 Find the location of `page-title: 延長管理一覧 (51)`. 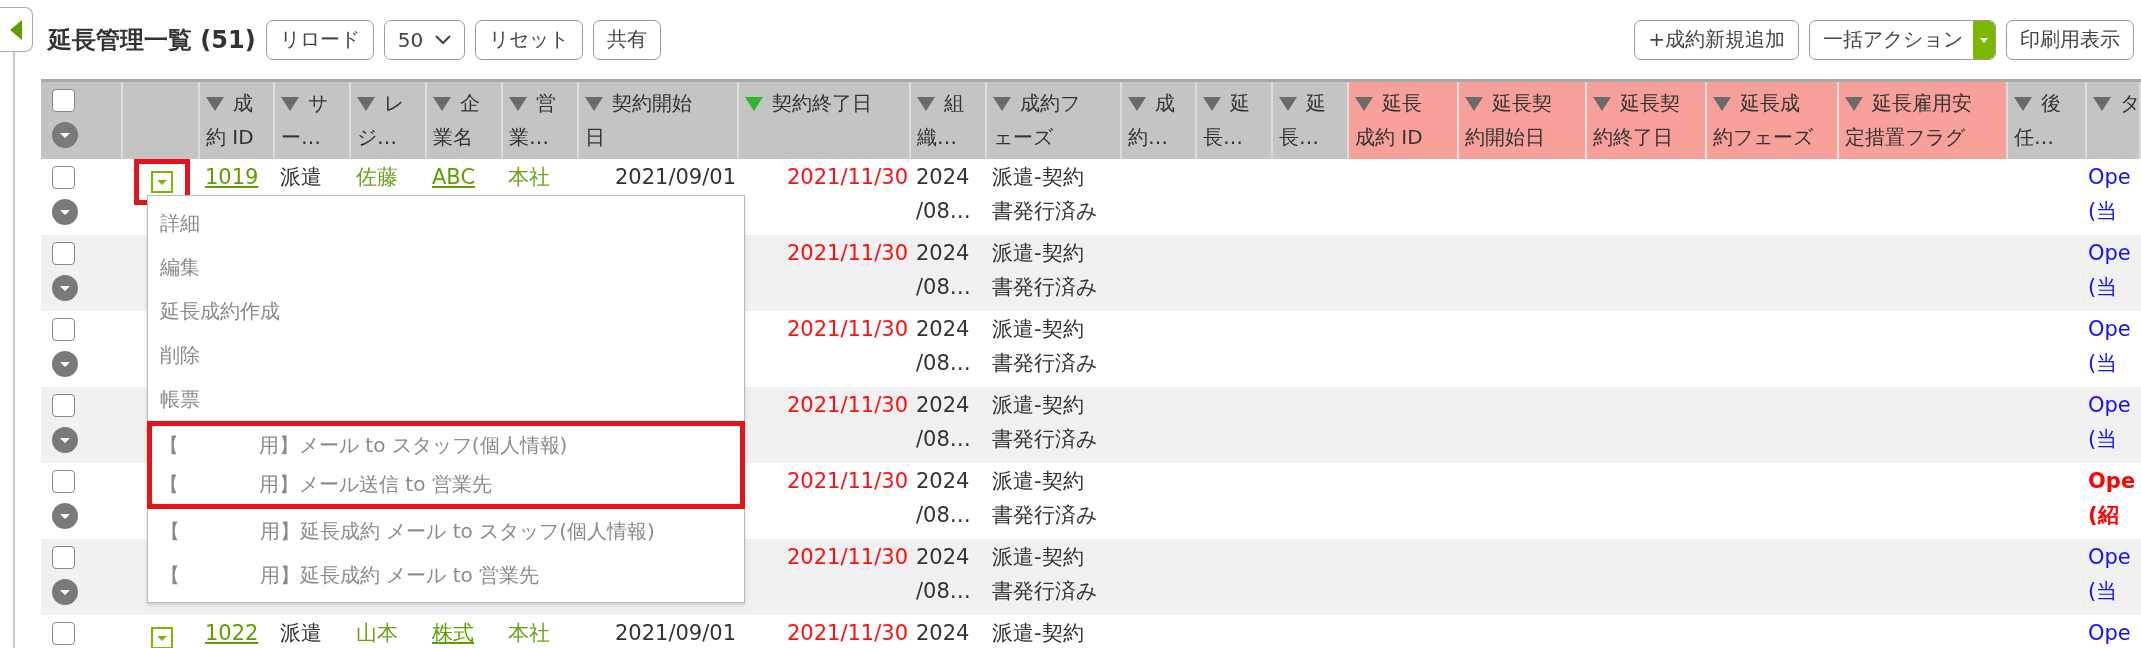

page-title: 延長管理一覧 (51) is located at coordinates (152, 40).